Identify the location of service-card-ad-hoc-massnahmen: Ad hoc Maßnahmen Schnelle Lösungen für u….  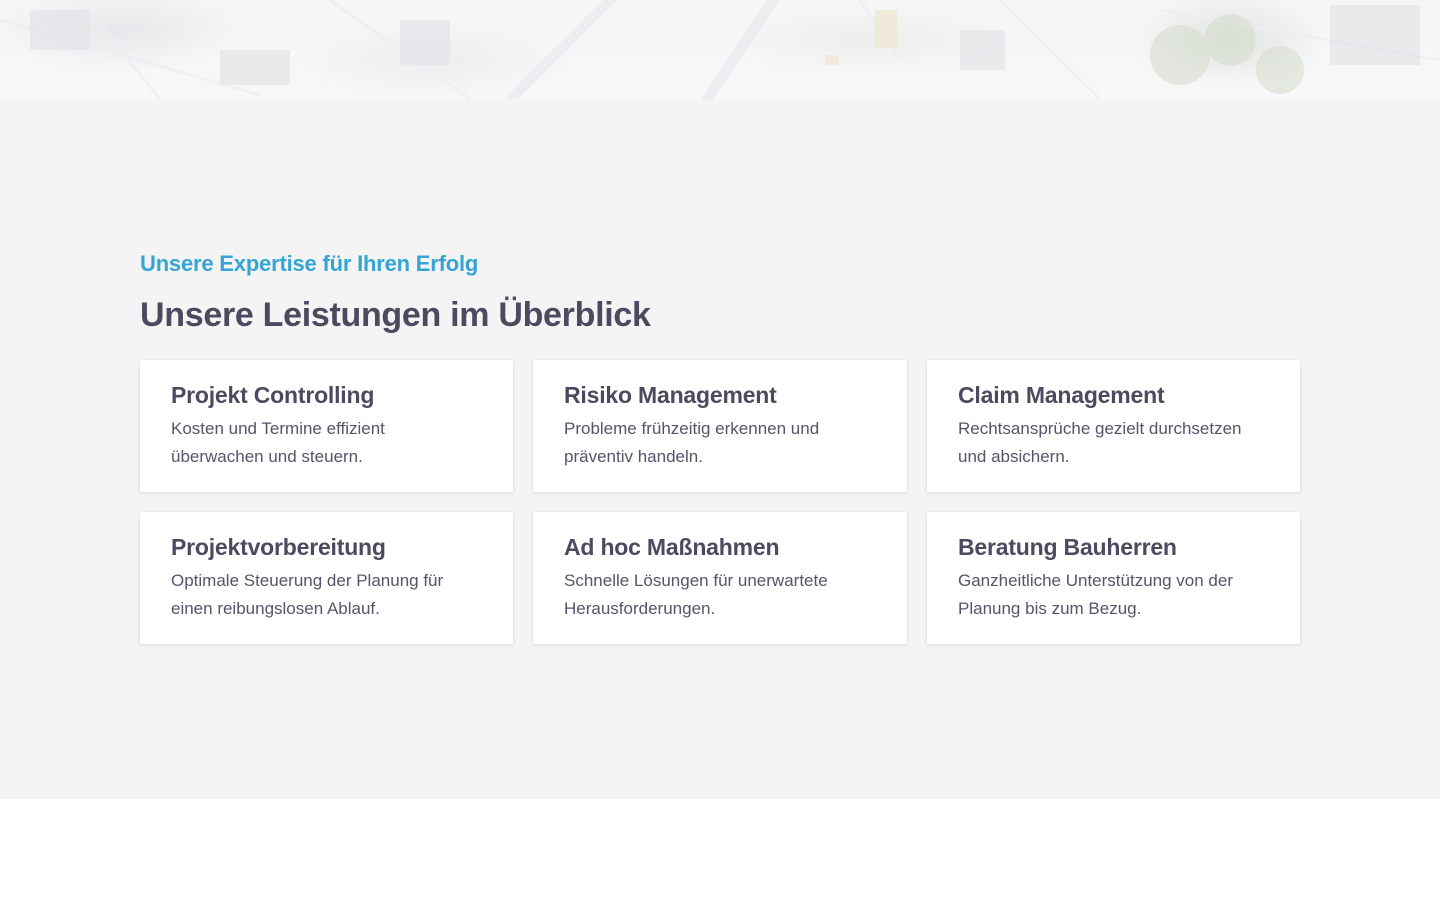
(720, 578).